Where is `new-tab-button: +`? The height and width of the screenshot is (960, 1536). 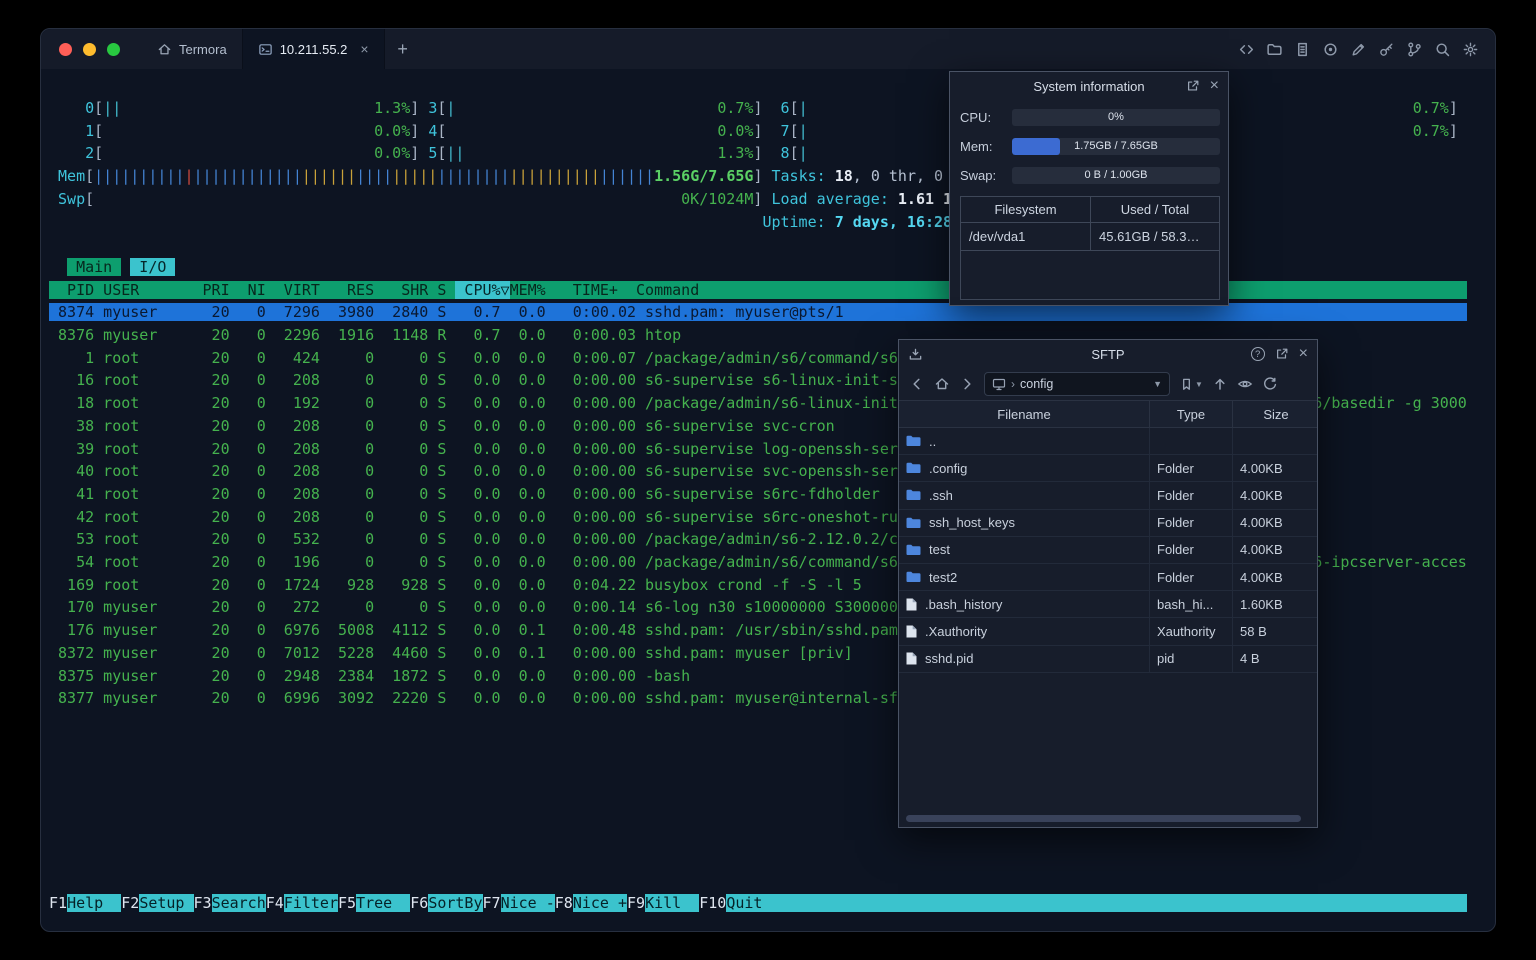 new-tab-button: + is located at coordinates (403, 49).